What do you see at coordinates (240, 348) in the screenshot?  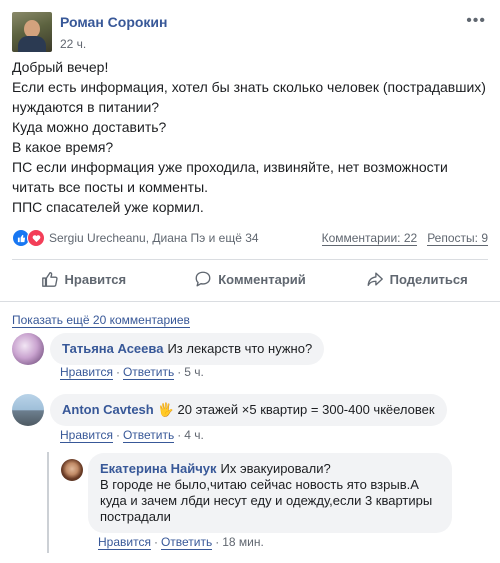 I see `comment-text: Из лекарств что нужно?` at bounding box center [240, 348].